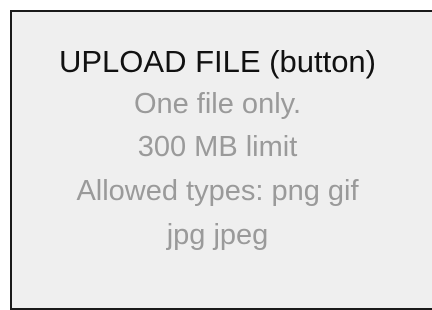 The height and width of the screenshot is (310, 432). I want to click on file-count-limit-text: One file only., so click(217, 104).